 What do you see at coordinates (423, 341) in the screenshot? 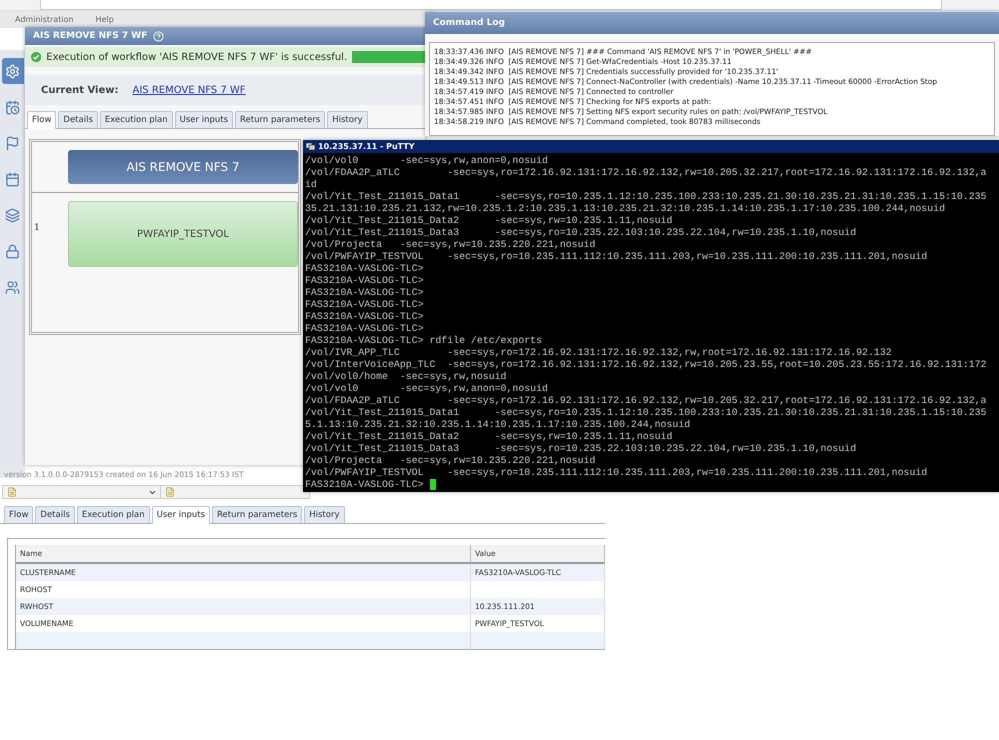
I see `terminal-line: FAS3210A-VASLOG-TLC> rdfile /etc/exports` at bounding box center [423, 341].